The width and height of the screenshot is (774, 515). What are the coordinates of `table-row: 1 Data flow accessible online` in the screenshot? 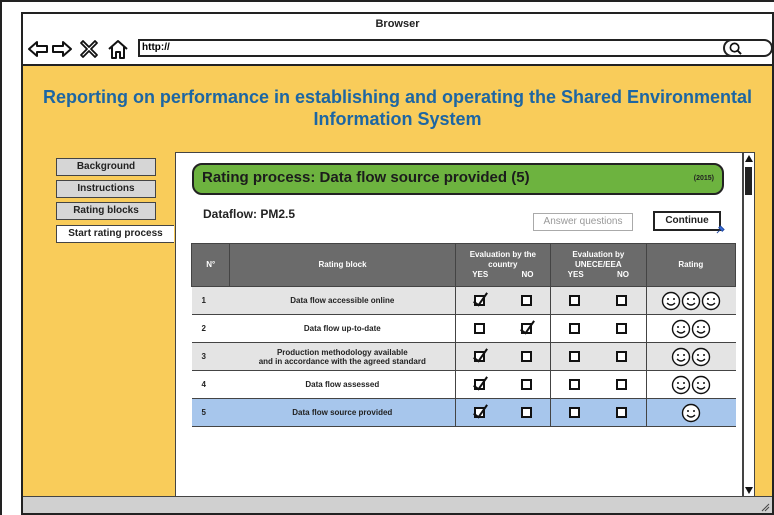 It's located at (463, 300).